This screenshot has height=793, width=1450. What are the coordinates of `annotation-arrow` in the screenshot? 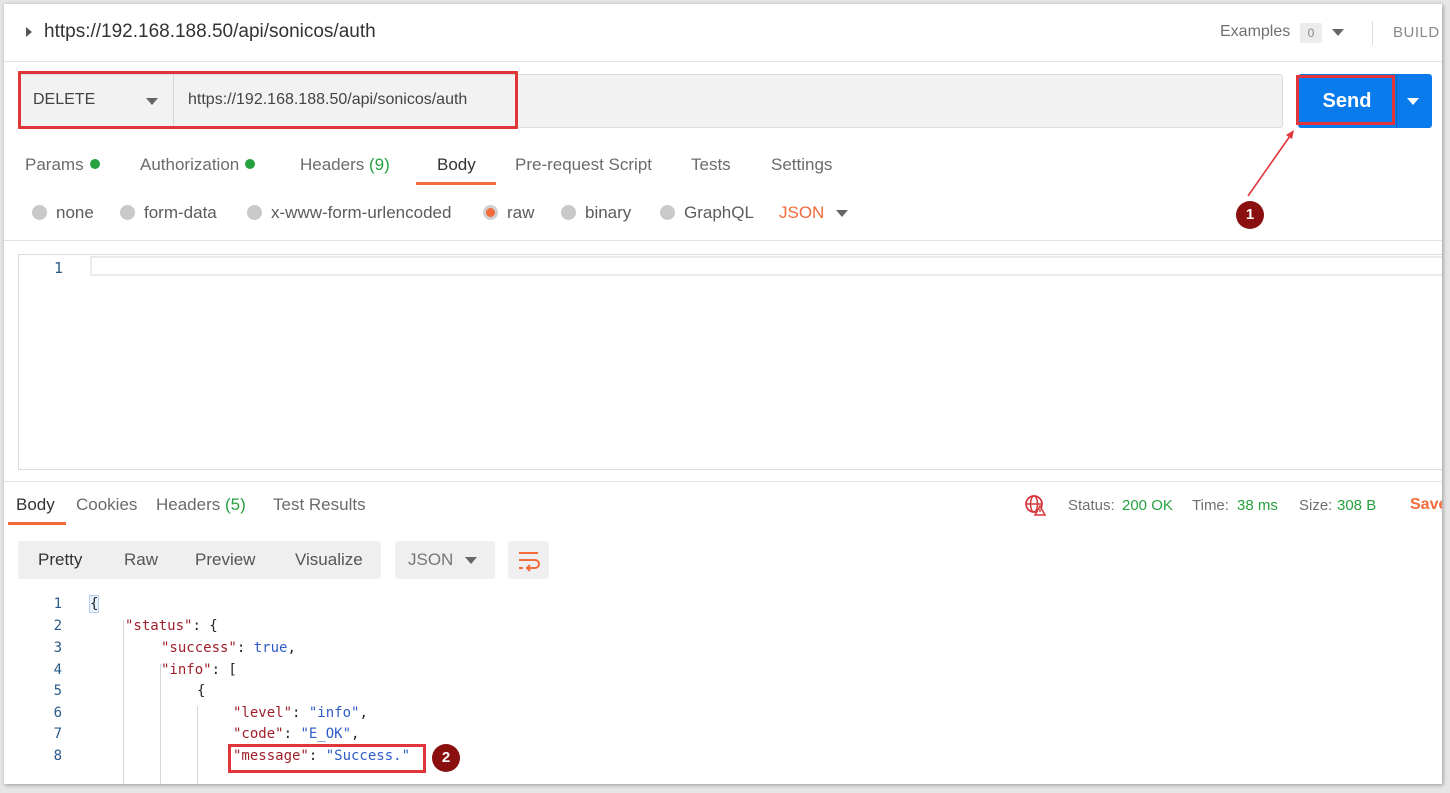 It's located at (1270, 163).